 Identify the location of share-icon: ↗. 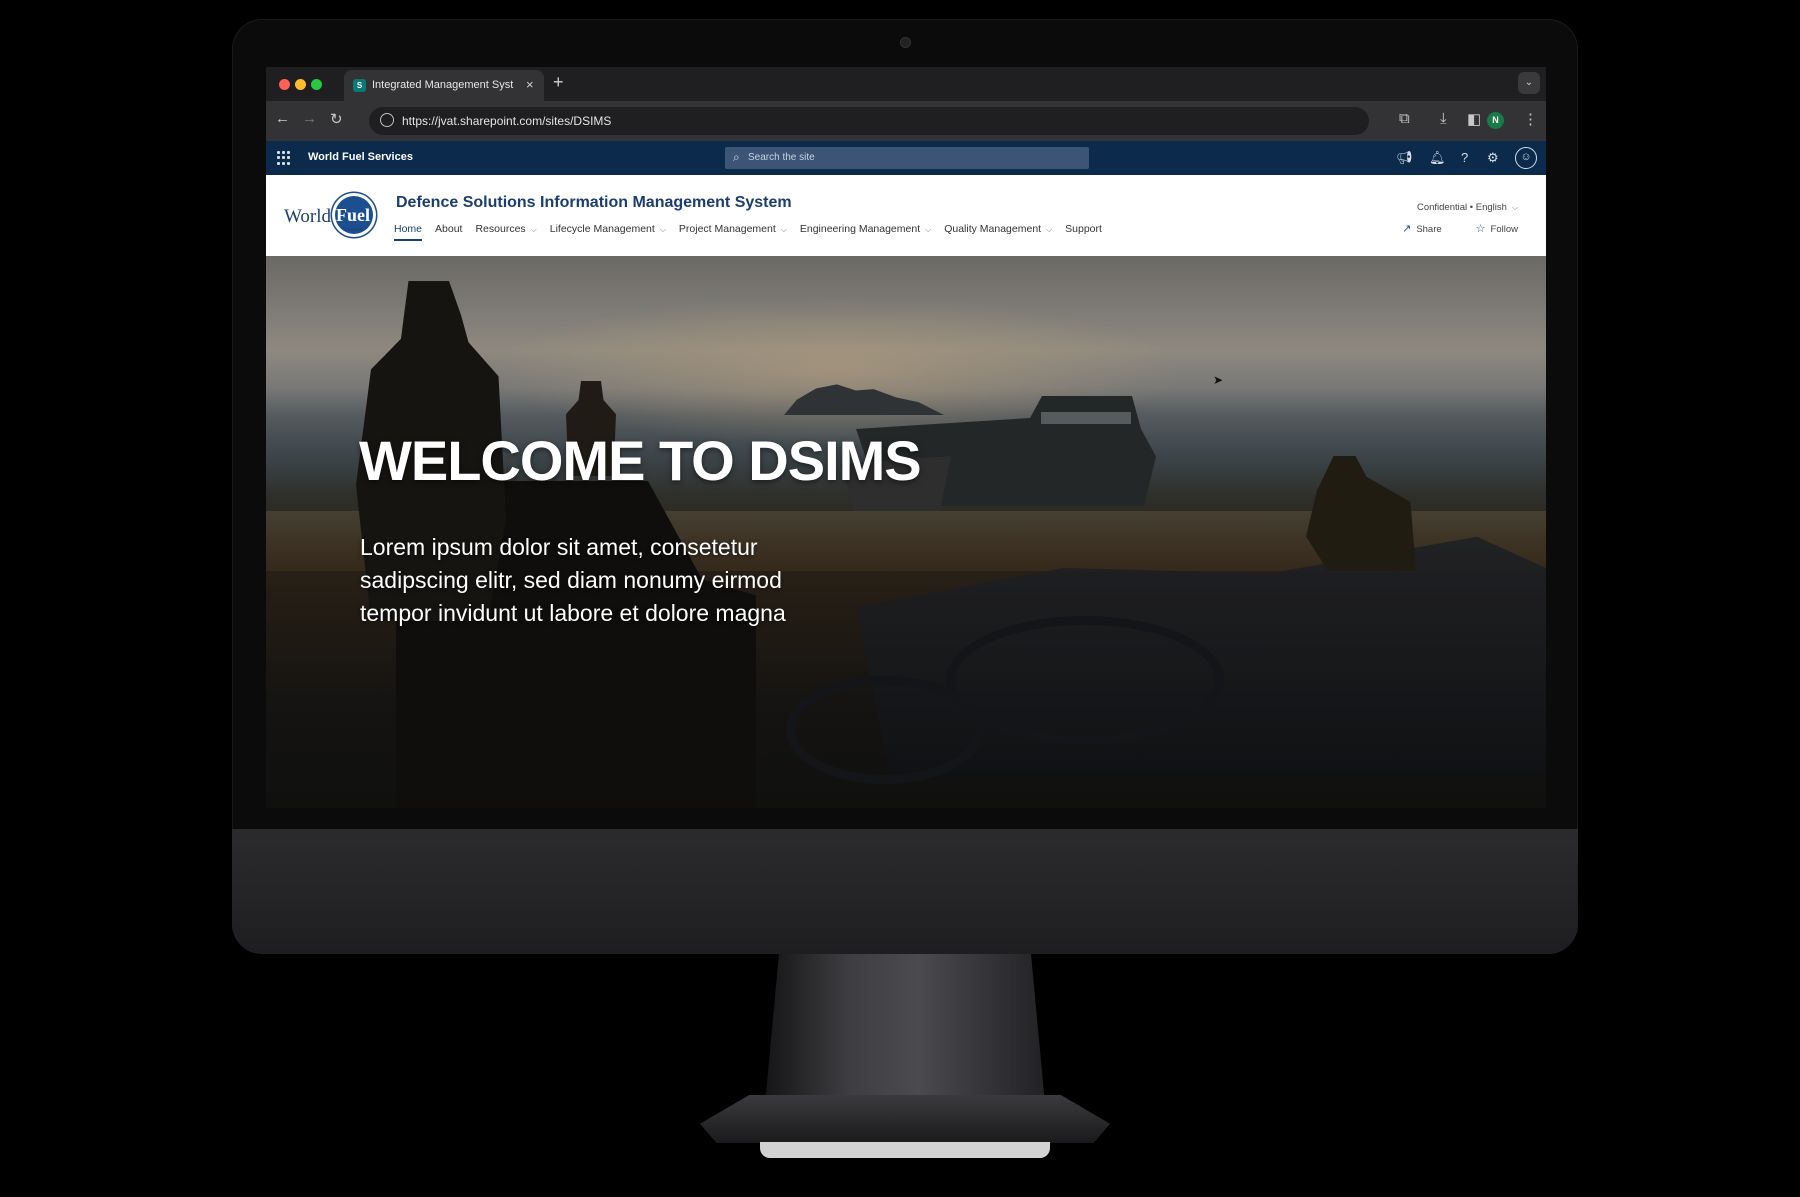
(1407, 229).